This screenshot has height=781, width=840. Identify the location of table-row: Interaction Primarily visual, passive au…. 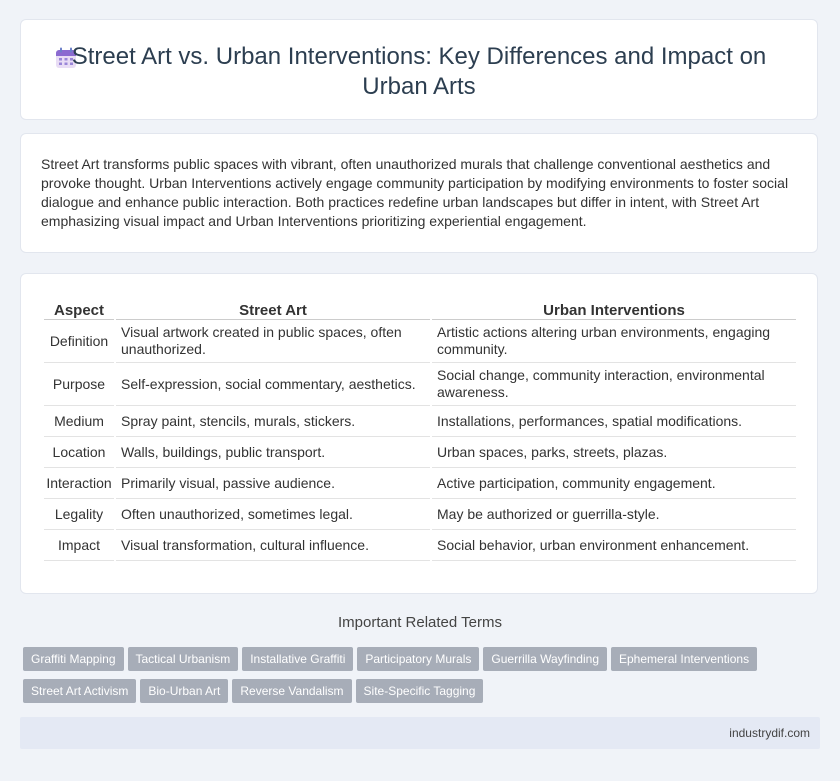
(420, 483).